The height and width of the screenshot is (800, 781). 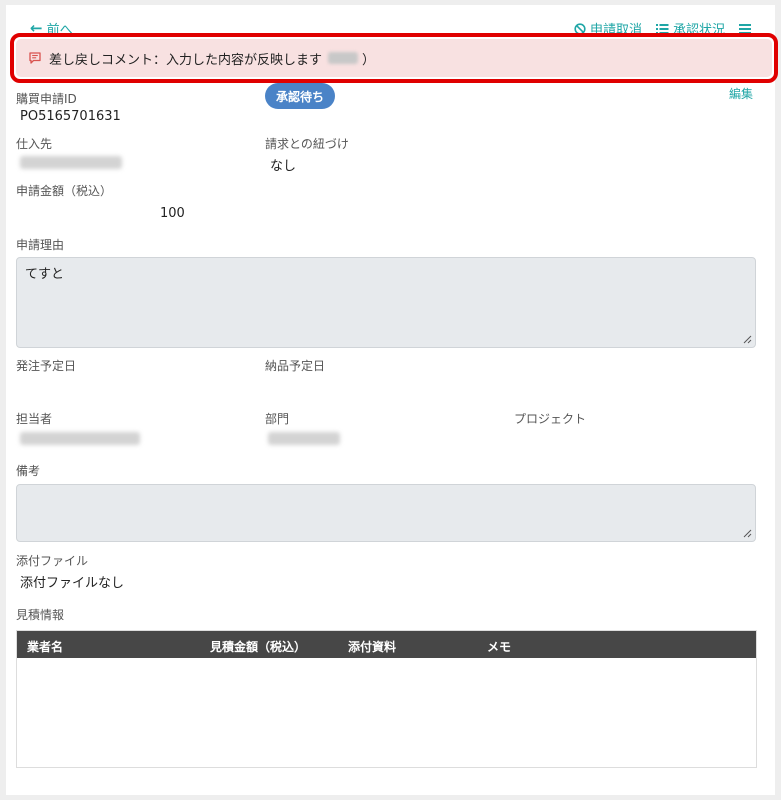 I want to click on redacted-commenter, so click(x=343, y=58).